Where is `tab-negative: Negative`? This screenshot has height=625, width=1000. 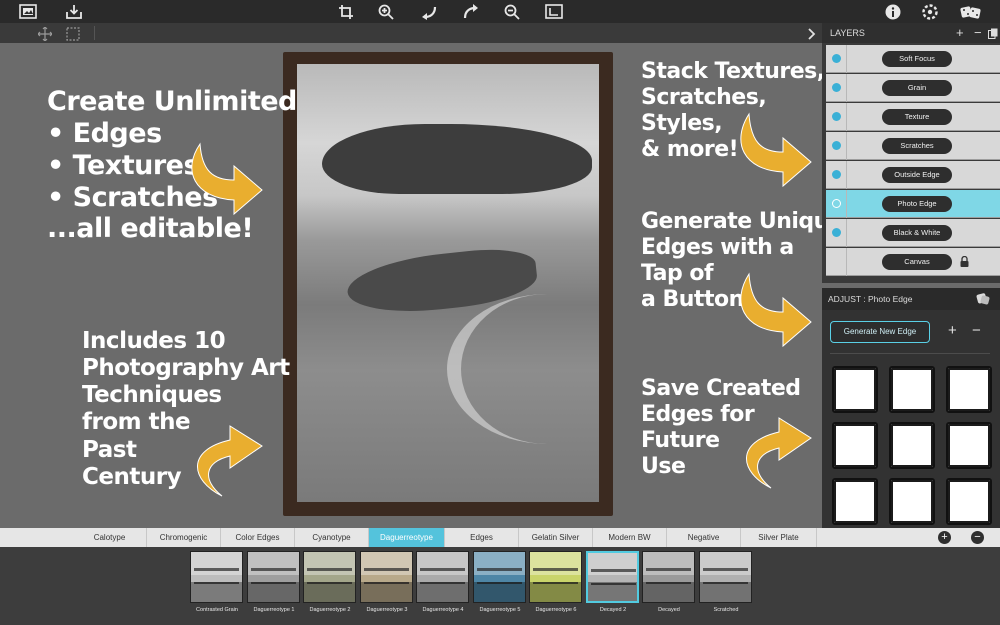
tab-negative: Negative is located at coordinates (704, 537).